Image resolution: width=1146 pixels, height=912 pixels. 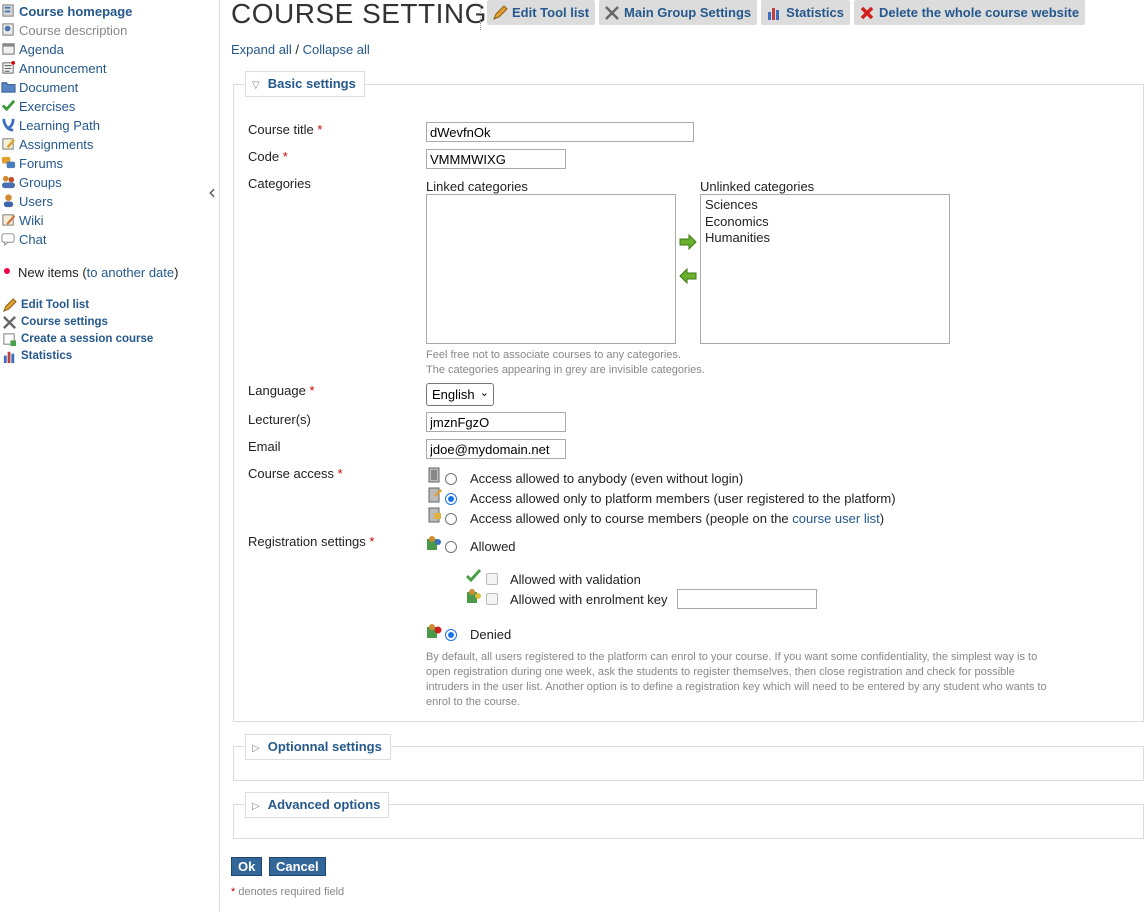 I want to click on categories-label: Categories, so click(x=279, y=183).